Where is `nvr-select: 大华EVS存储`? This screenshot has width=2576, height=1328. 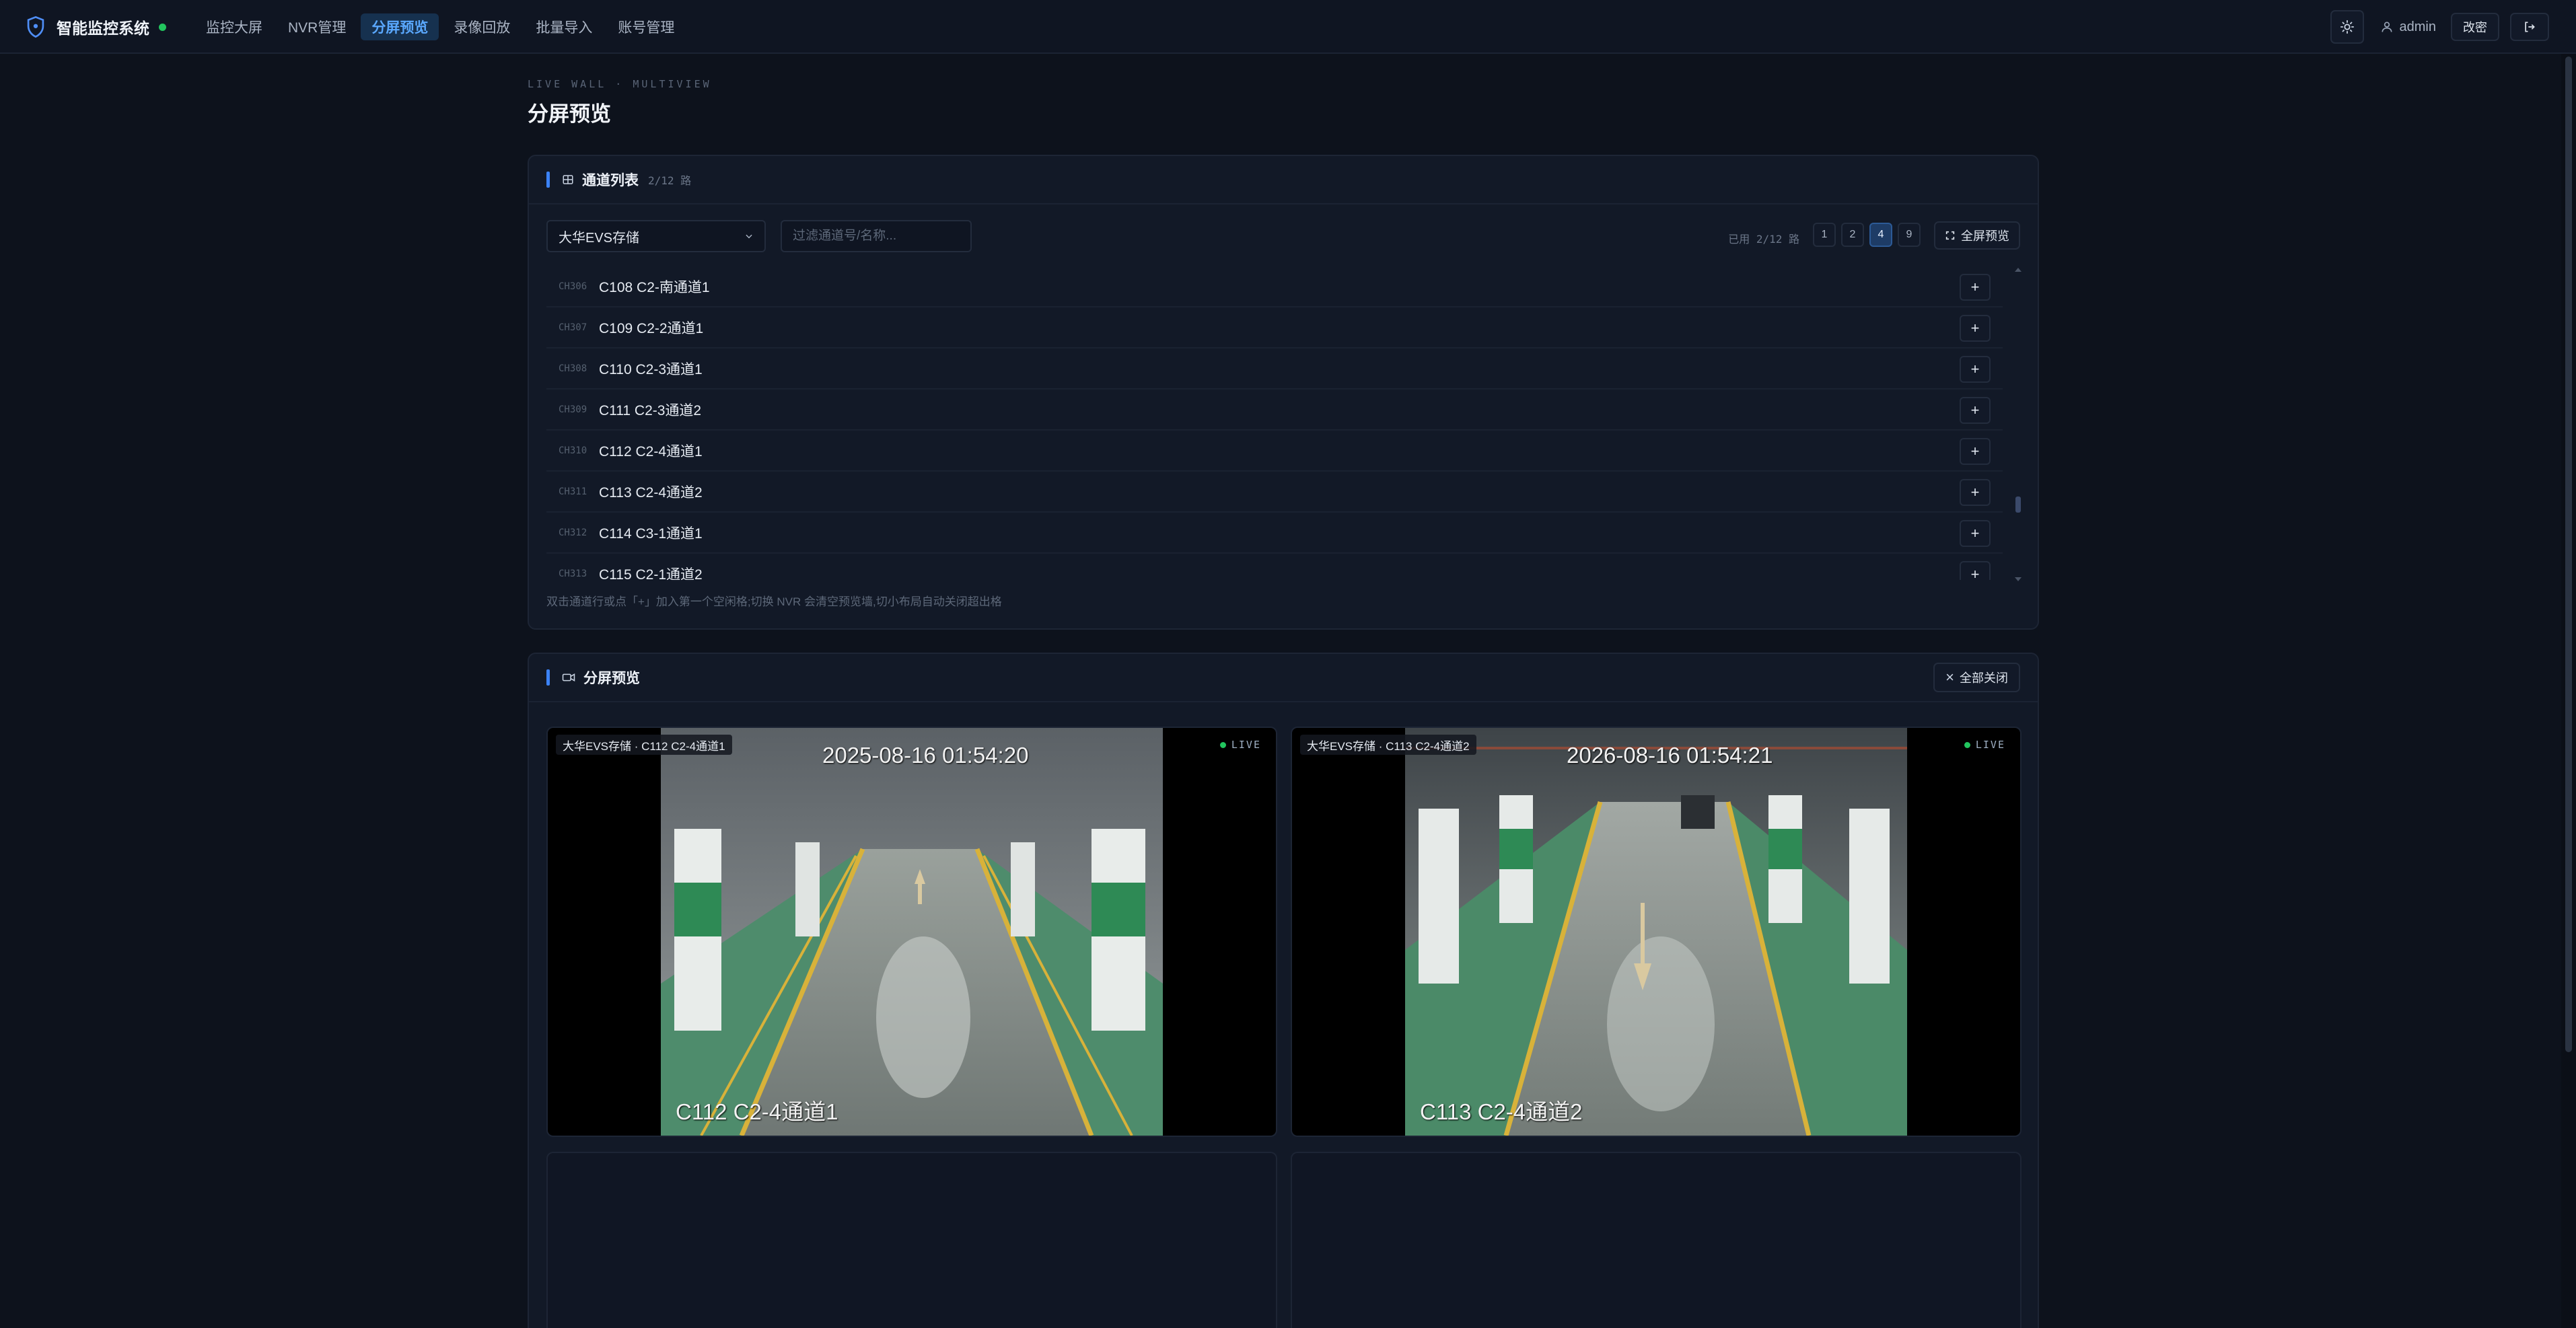
nvr-select: 大华EVS存储 is located at coordinates (656, 236).